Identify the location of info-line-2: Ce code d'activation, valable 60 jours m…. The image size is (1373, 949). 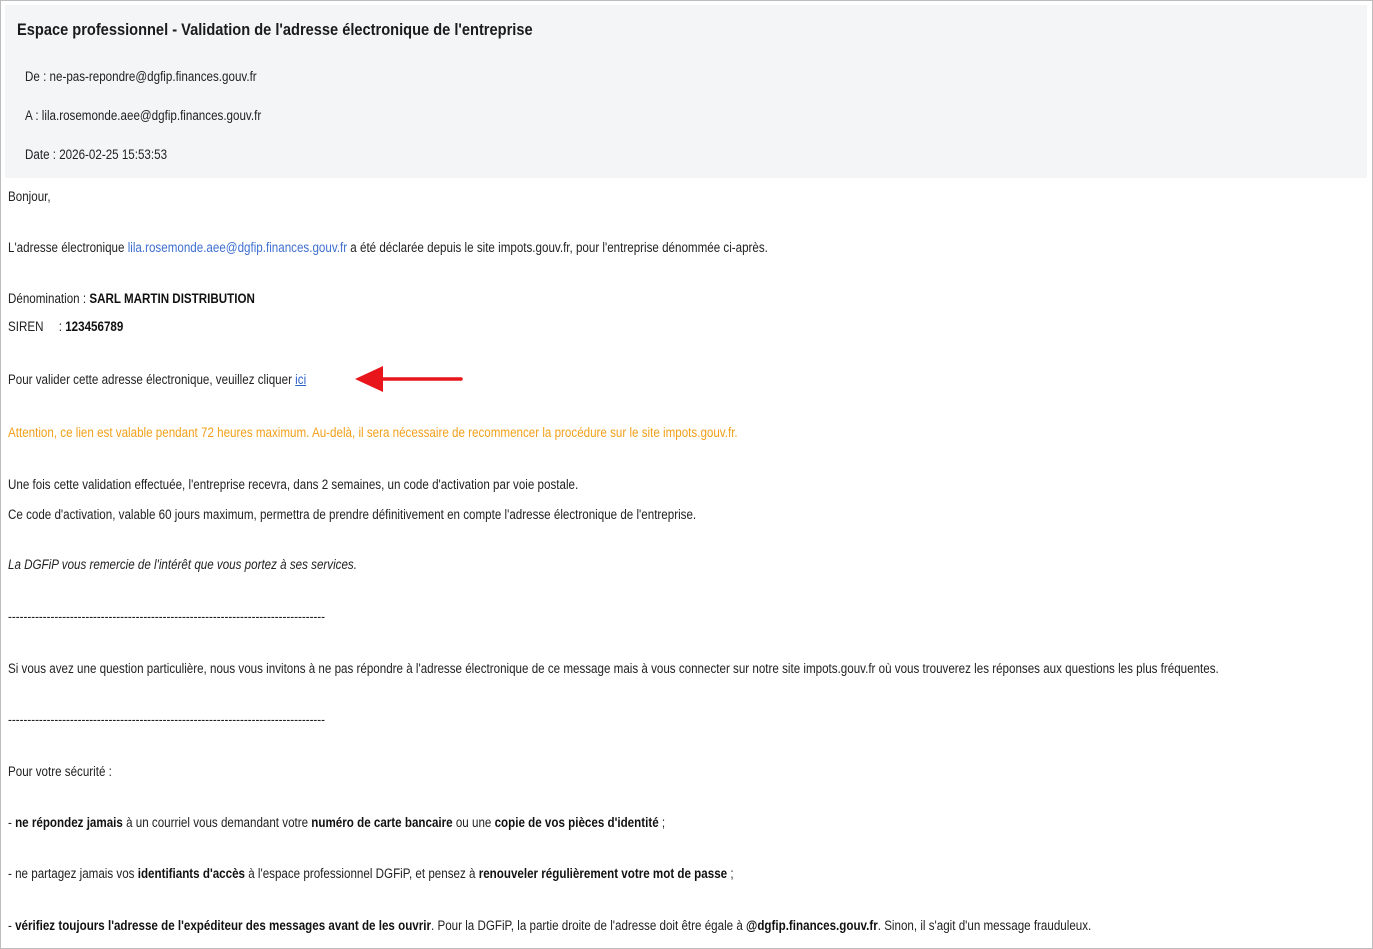
(352, 514).